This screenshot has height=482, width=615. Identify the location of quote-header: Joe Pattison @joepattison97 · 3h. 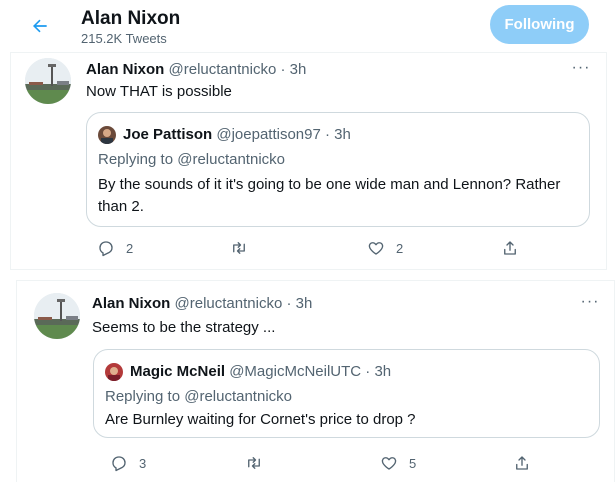
(237, 135).